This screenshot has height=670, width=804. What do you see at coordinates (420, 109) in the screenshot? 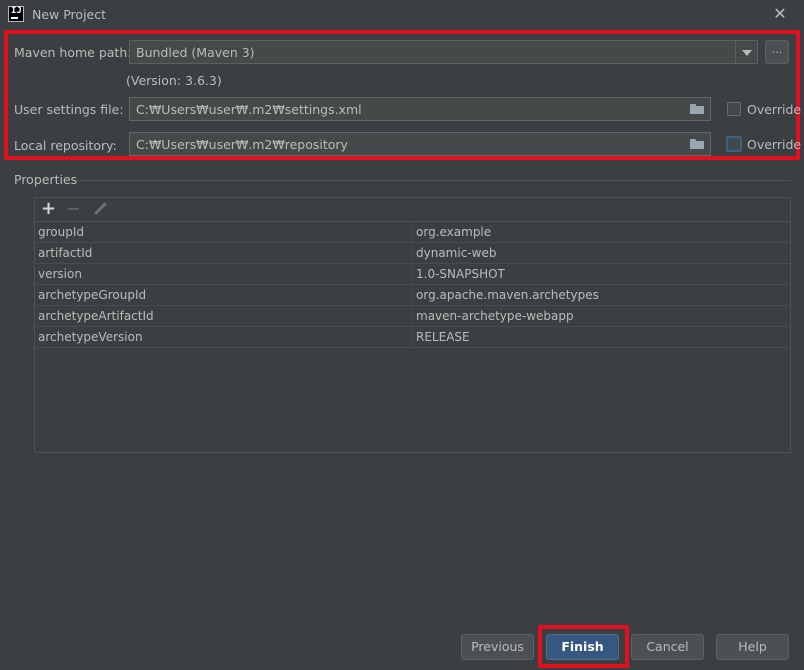
I see `user-settings-field: C:₩Users₩user₩.m2₩settings.xml` at bounding box center [420, 109].